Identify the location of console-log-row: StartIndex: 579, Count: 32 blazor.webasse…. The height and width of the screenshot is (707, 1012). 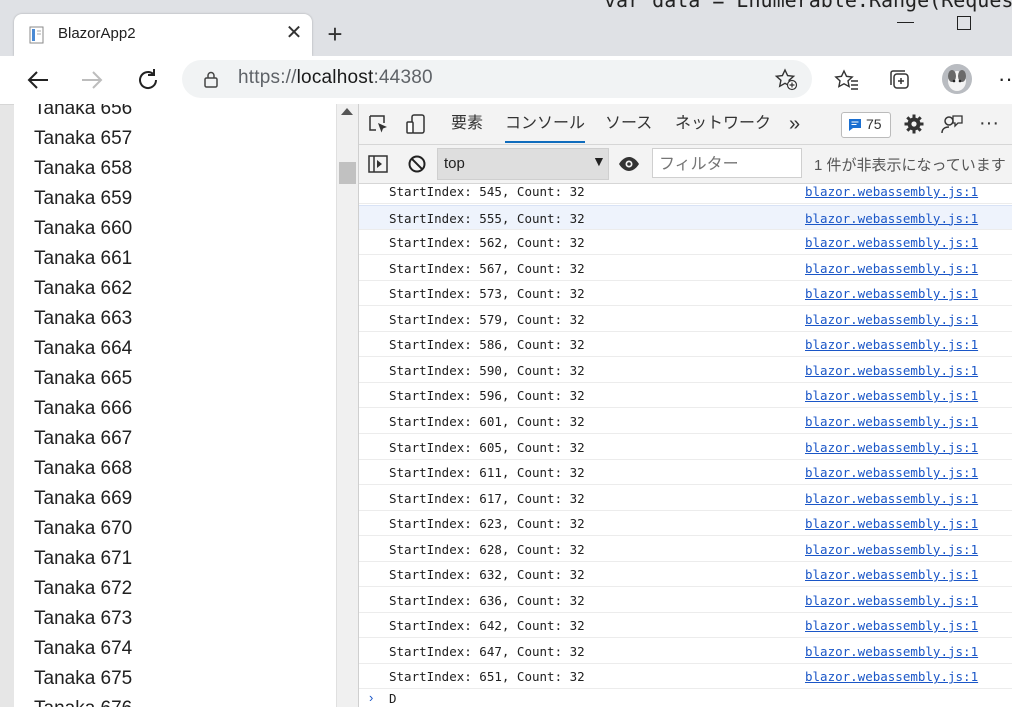
(685, 319).